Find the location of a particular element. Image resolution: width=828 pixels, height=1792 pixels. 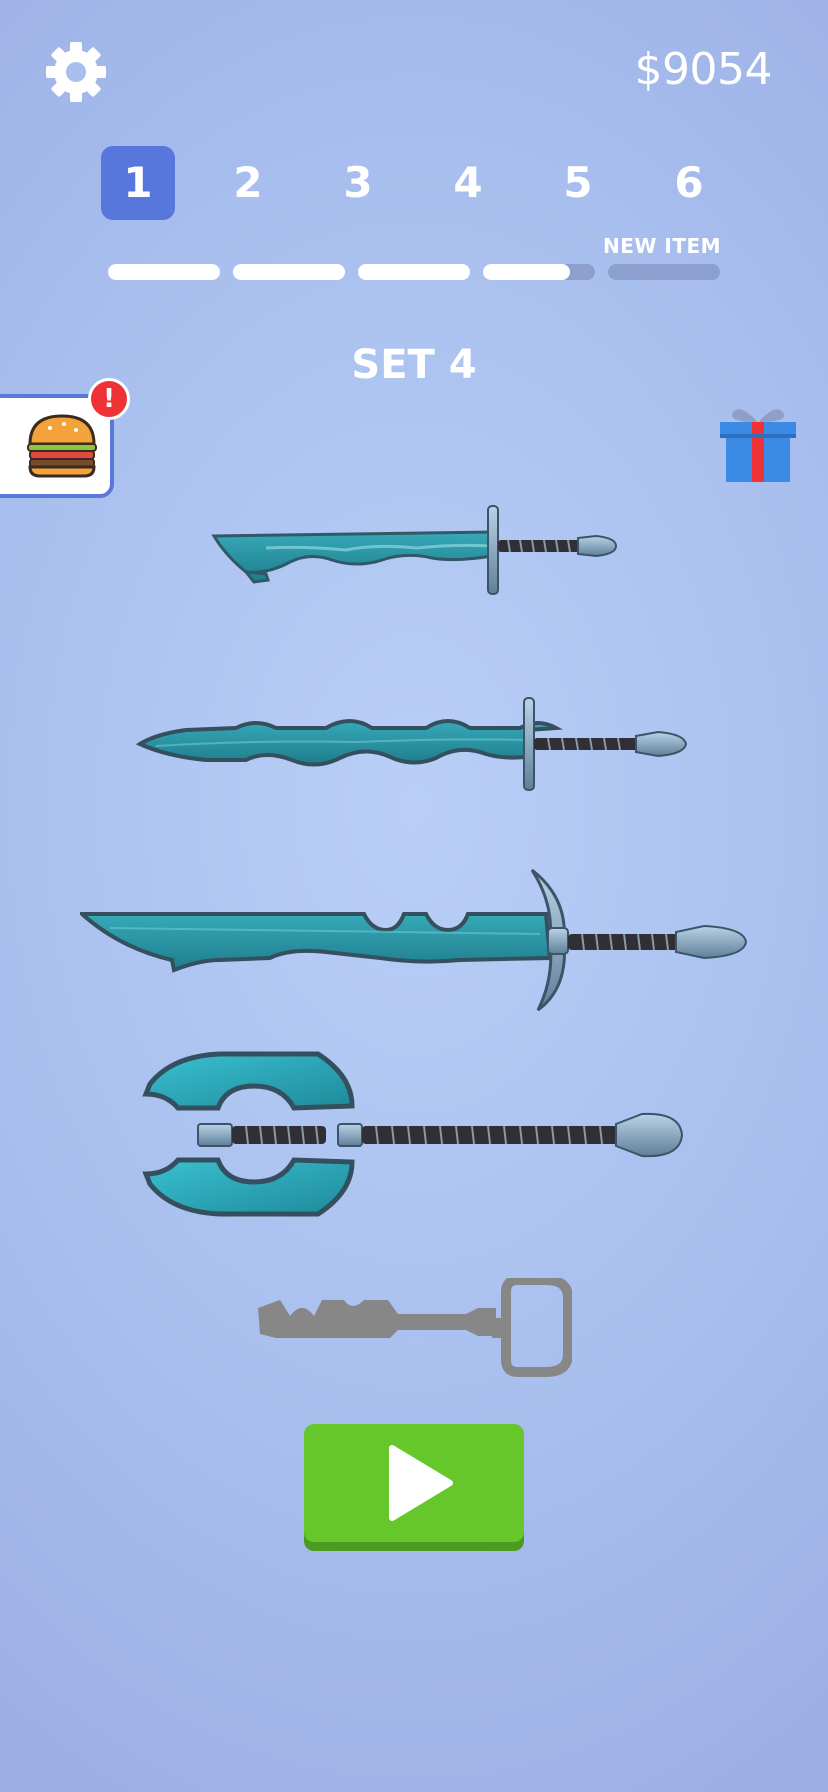

alert-badge: ! is located at coordinates (109, 399).